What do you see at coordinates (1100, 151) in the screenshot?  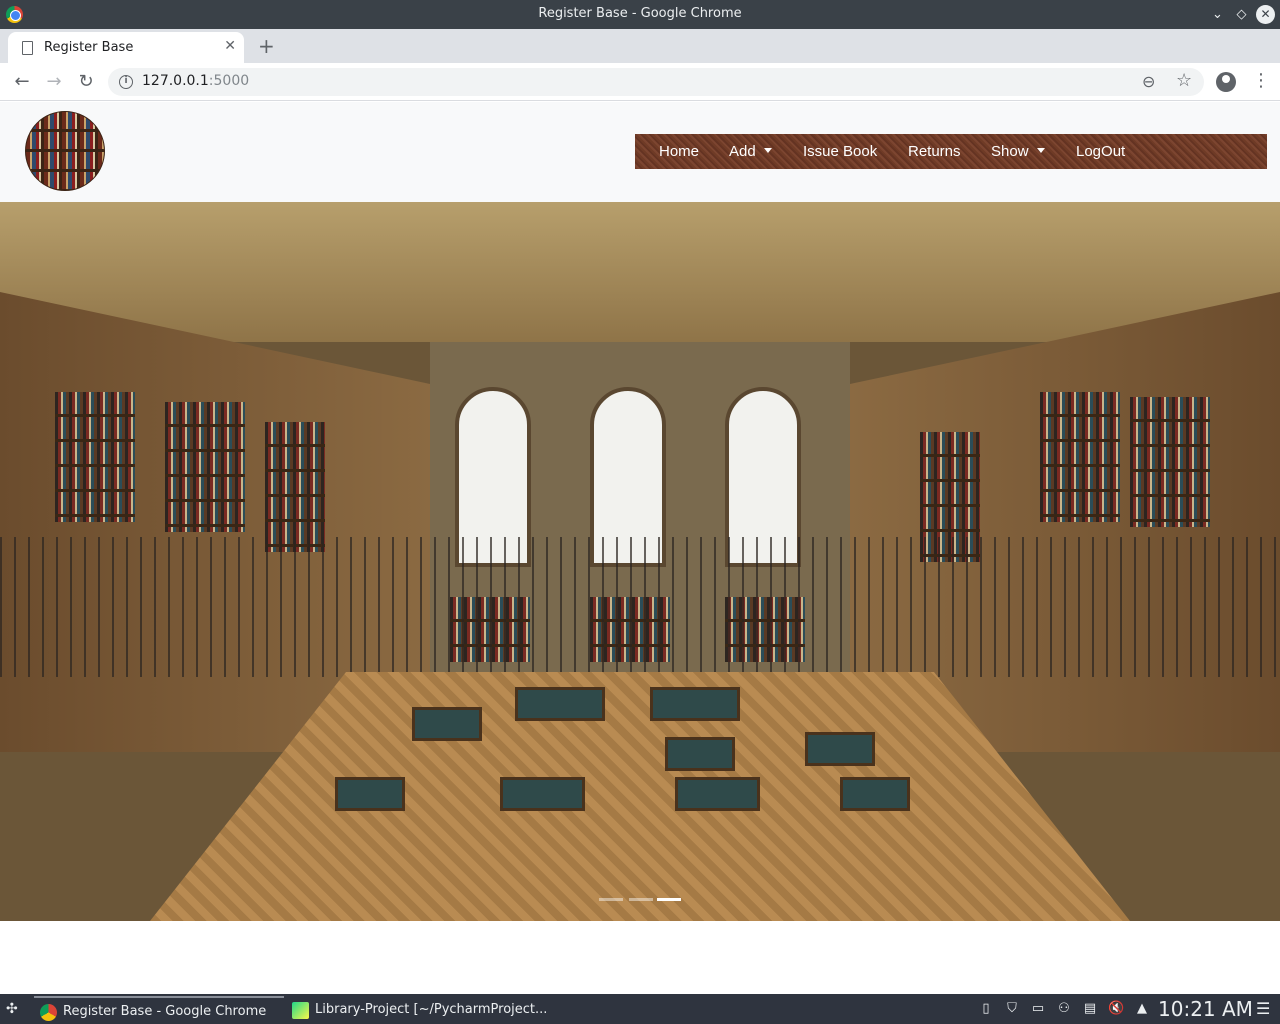 I see `nav-logout-link: LogOut` at bounding box center [1100, 151].